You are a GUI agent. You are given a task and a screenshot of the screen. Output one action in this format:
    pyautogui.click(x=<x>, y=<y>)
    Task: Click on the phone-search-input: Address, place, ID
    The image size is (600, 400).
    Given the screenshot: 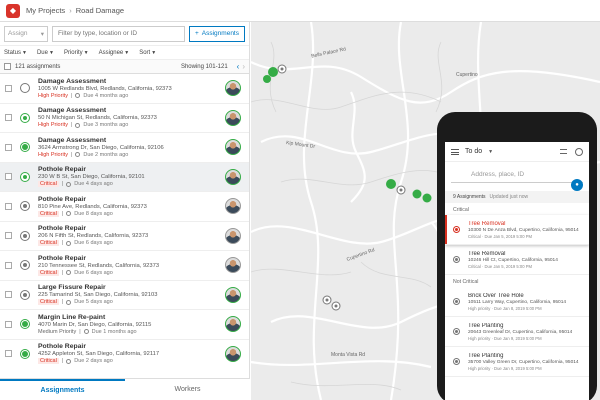 What is the action you would take?
    pyautogui.click(x=517, y=175)
    